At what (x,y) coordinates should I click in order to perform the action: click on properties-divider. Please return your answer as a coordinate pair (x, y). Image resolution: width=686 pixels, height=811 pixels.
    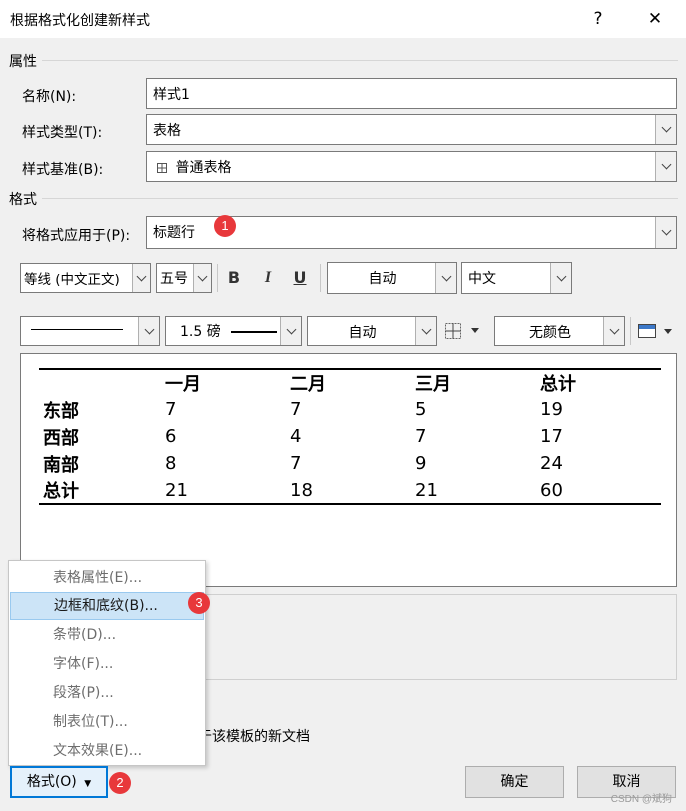
    Looking at the image, I should click on (360, 60).